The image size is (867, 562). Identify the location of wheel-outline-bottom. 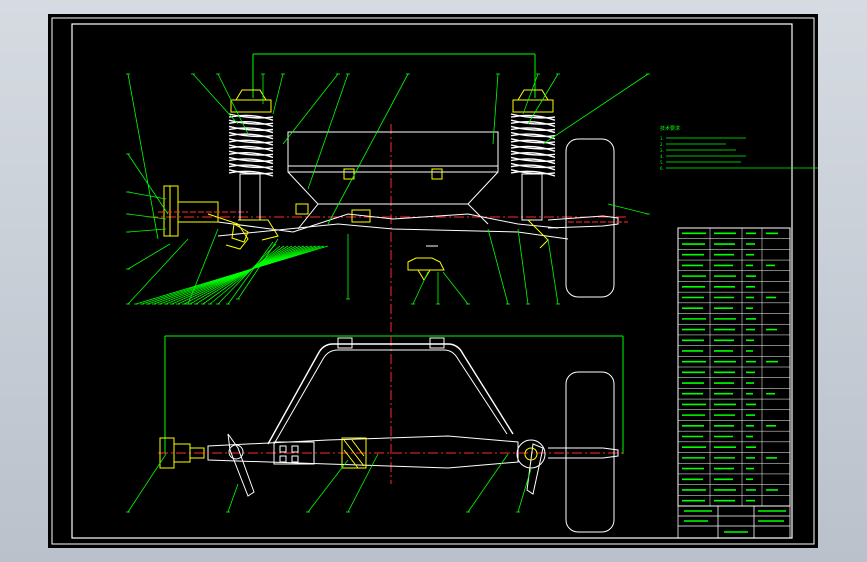
(590, 452).